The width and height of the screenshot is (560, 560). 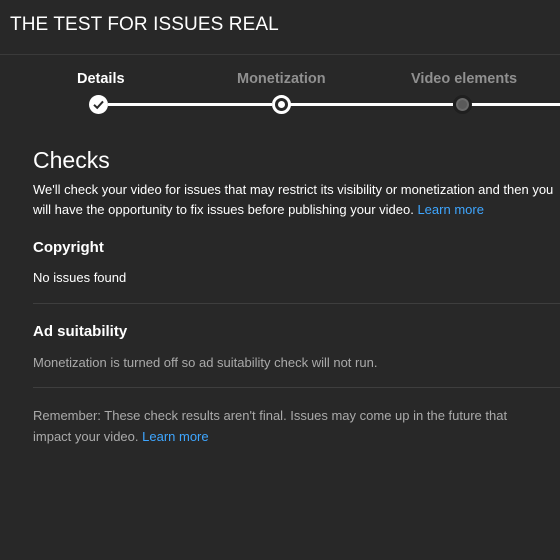 What do you see at coordinates (144, 24) in the screenshot?
I see `video-title: THE TEST FOR ISSUES REAL` at bounding box center [144, 24].